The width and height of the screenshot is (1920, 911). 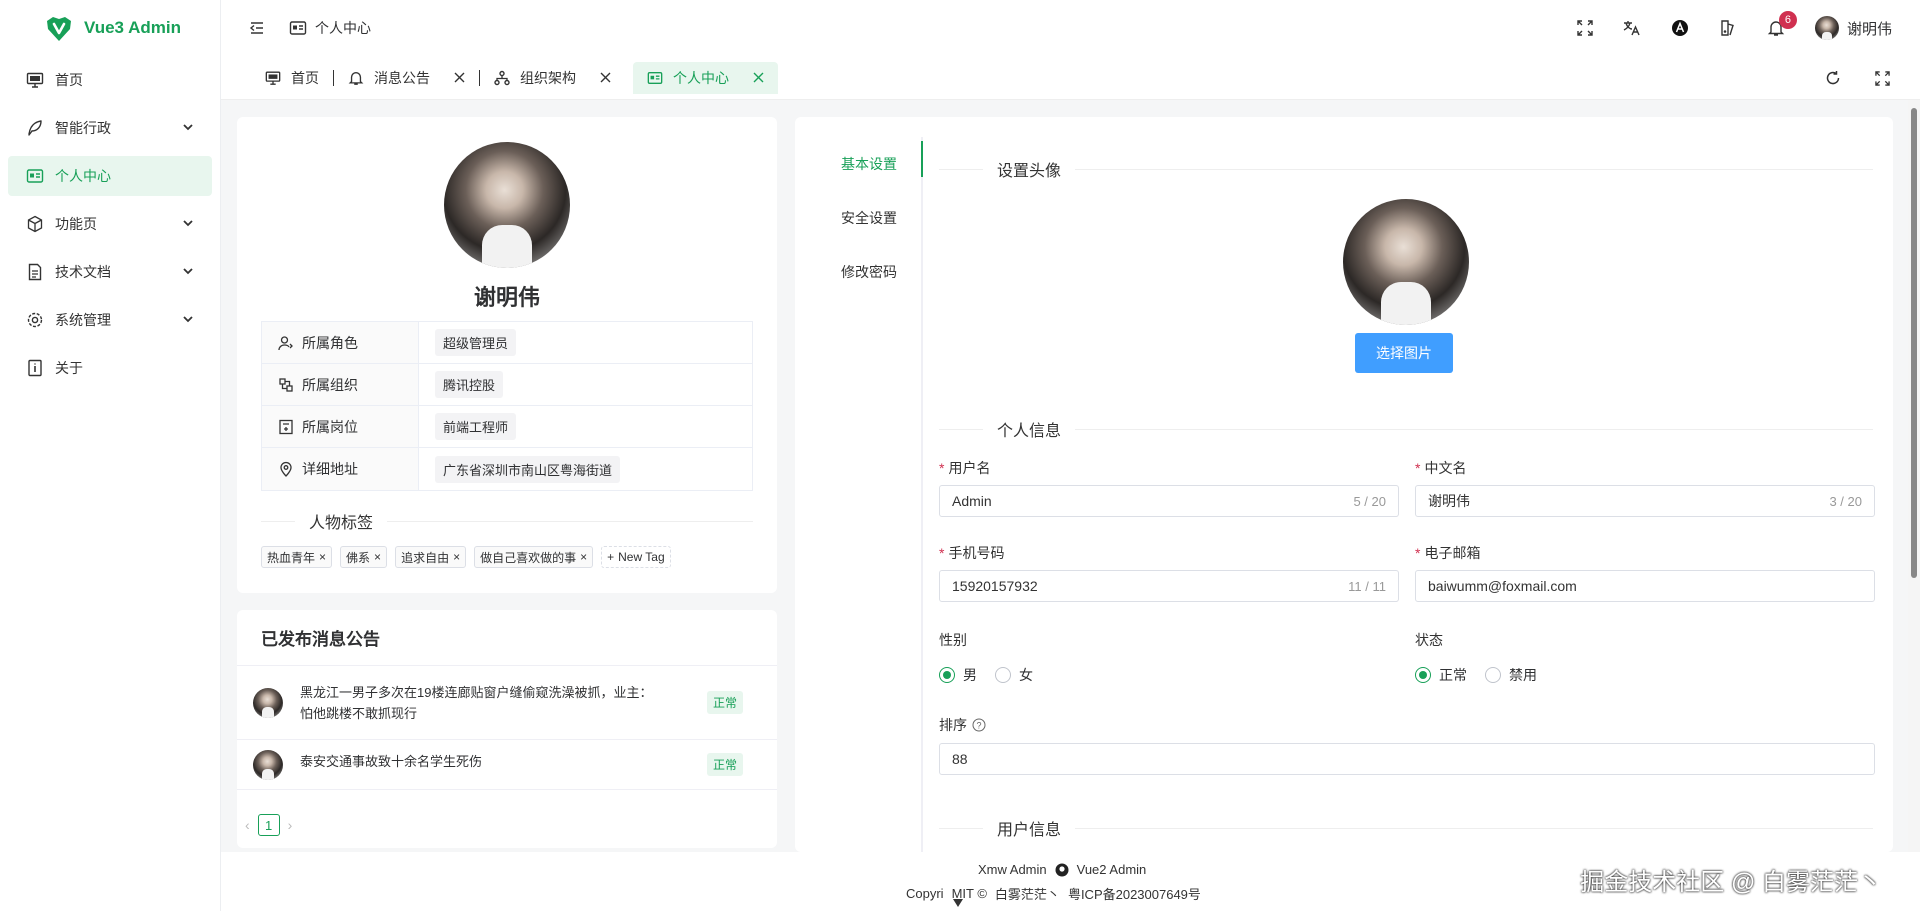 What do you see at coordinates (1062, 870) in the screenshot?
I see `github-icon` at bounding box center [1062, 870].